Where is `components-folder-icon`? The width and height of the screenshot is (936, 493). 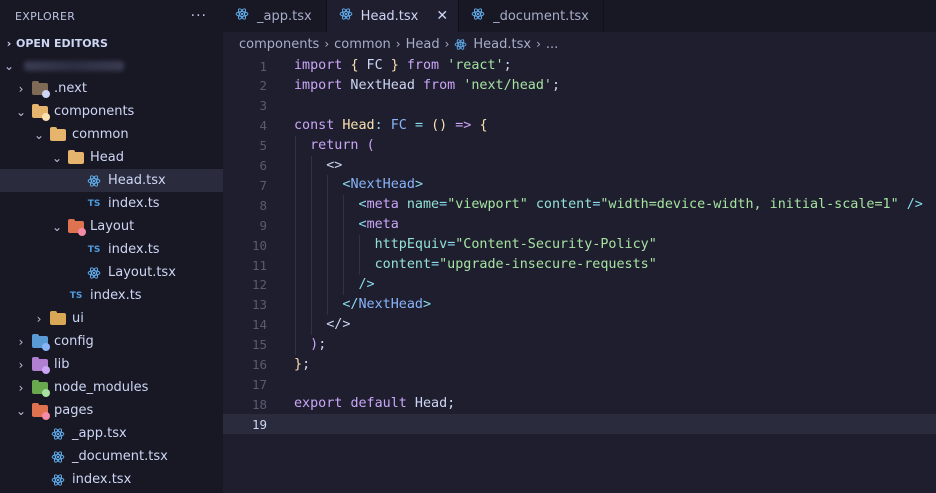
components-folder-icon is located at coordinates (41, 112).